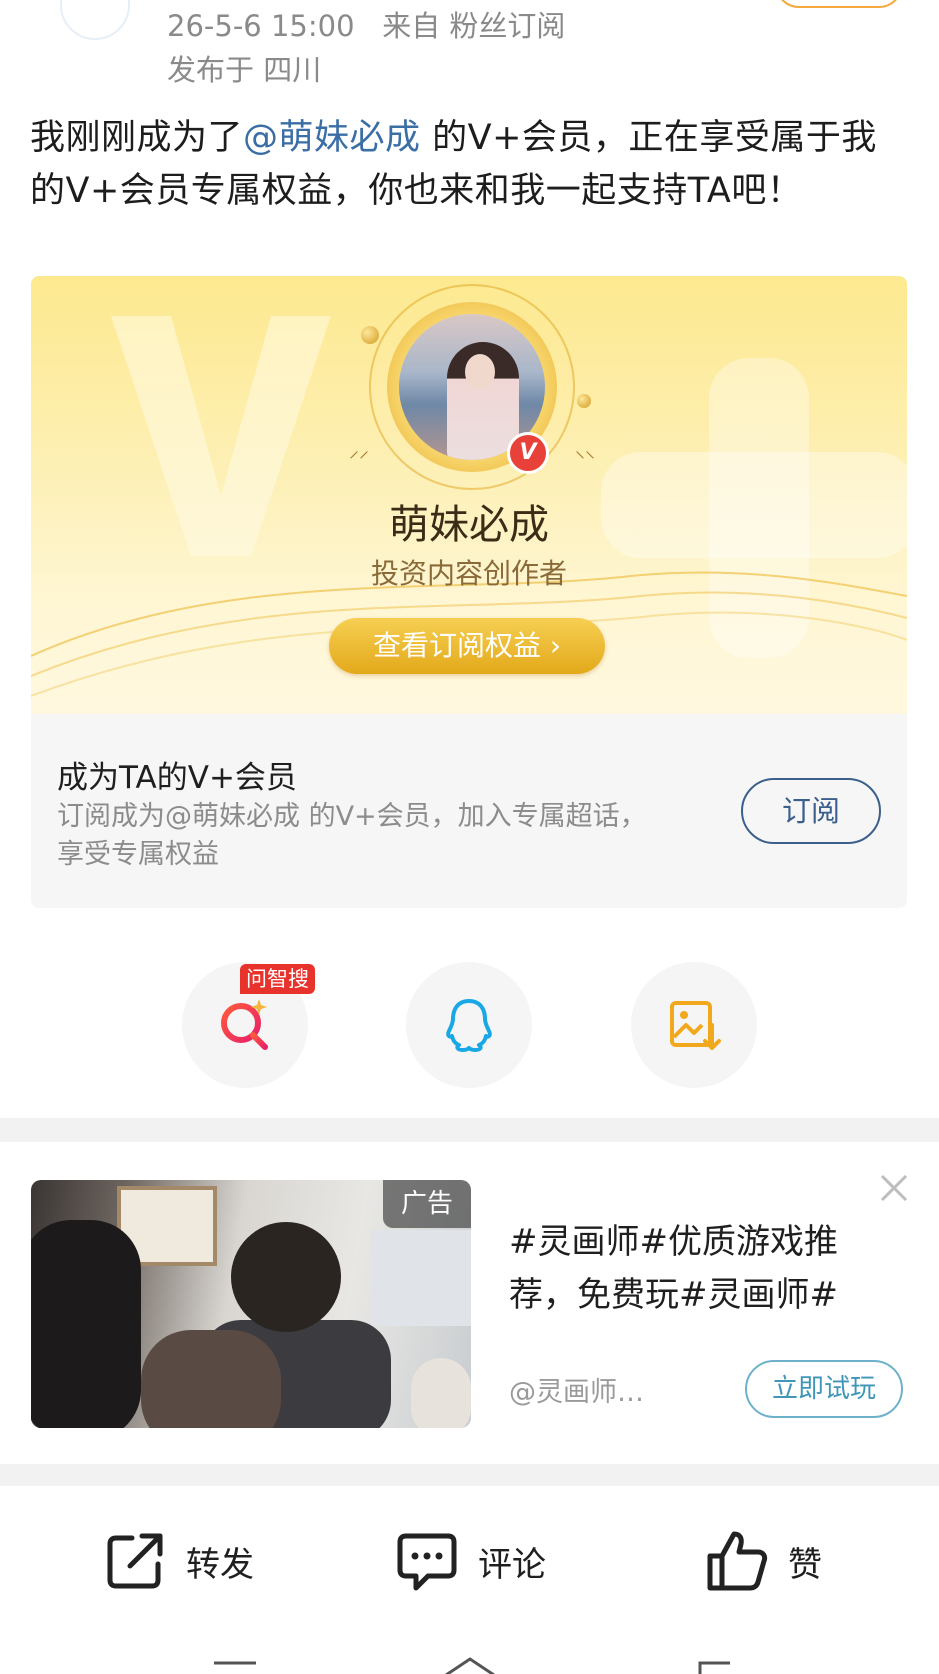 The height and width of the screenshot is (1674, 939). Describe the element at coordinates (839, 4) in the screenshot. I see `follow-button` at that location.